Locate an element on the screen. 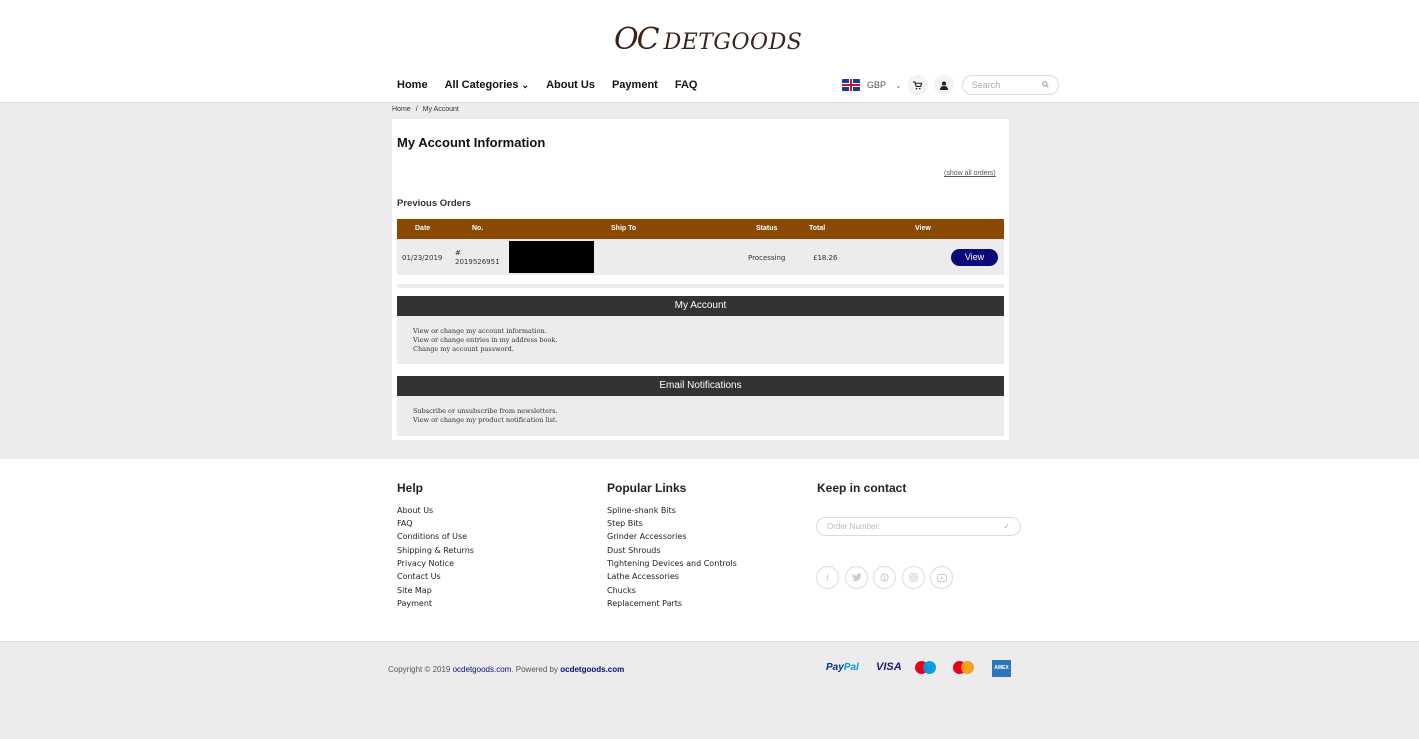 Image resolution: width=1419 pixels, height=739 pixels. popular-link-tightening: Tightening Devices and Controls is located at coordinates (672, 563).